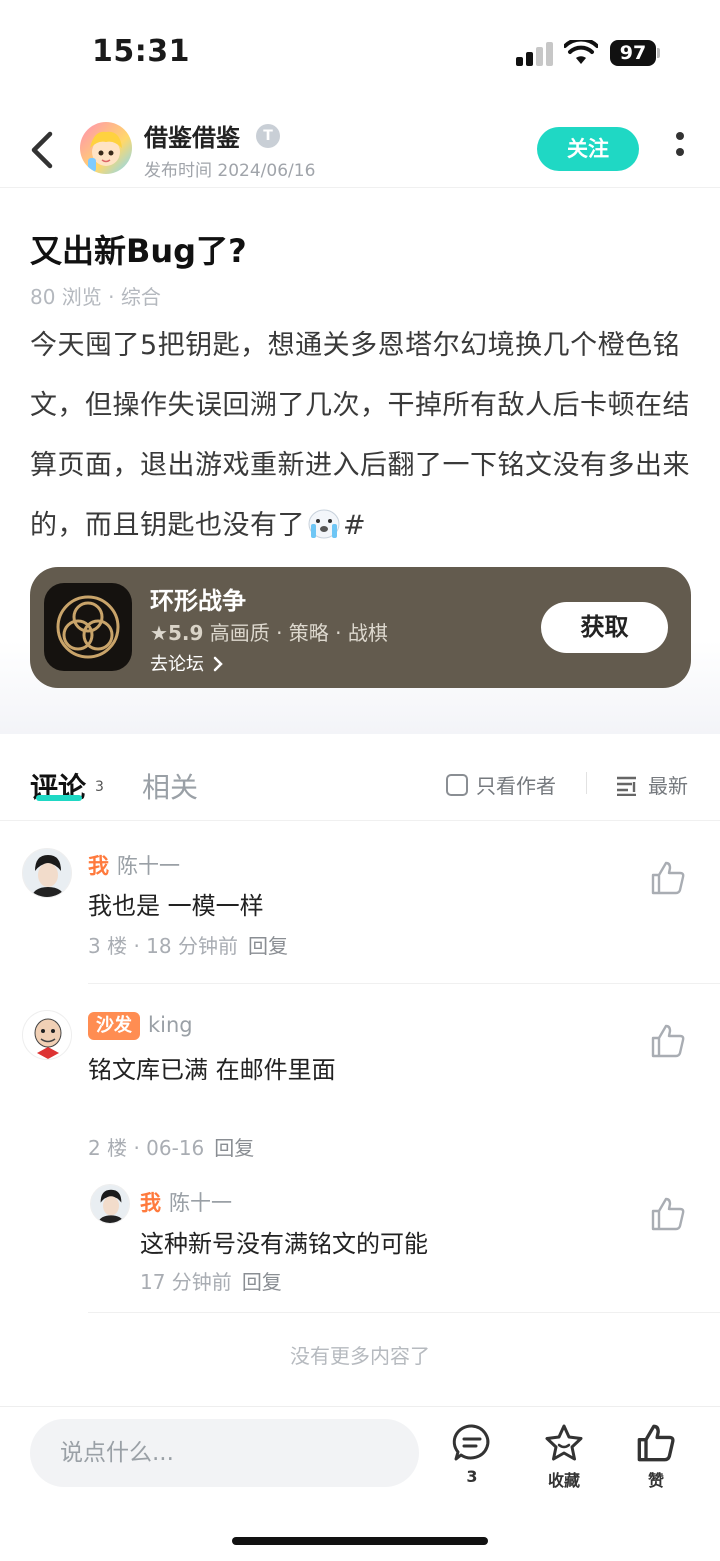 Image resolution: width=720 pixels, height=1561 pixels. I want to click on reply-text: 这种新号没有满铭文的可能, so click(284, 1244).